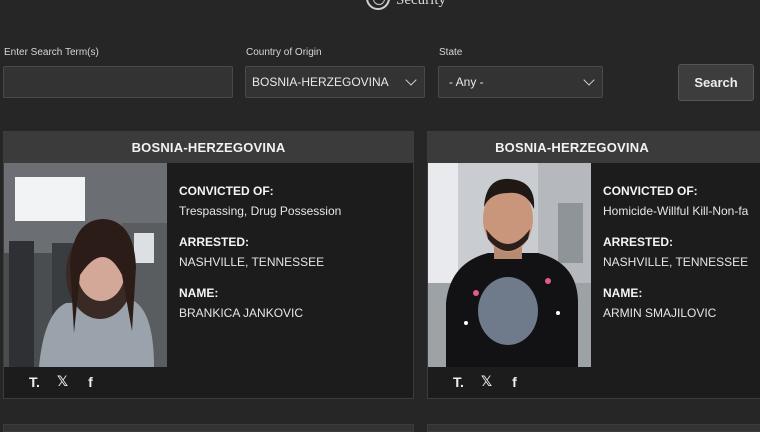 The width and height of the screenshot is (760, 432). Describe the element at coordinates (520, 82) in the screenshot. I see `state-select: - Any -` at that location.